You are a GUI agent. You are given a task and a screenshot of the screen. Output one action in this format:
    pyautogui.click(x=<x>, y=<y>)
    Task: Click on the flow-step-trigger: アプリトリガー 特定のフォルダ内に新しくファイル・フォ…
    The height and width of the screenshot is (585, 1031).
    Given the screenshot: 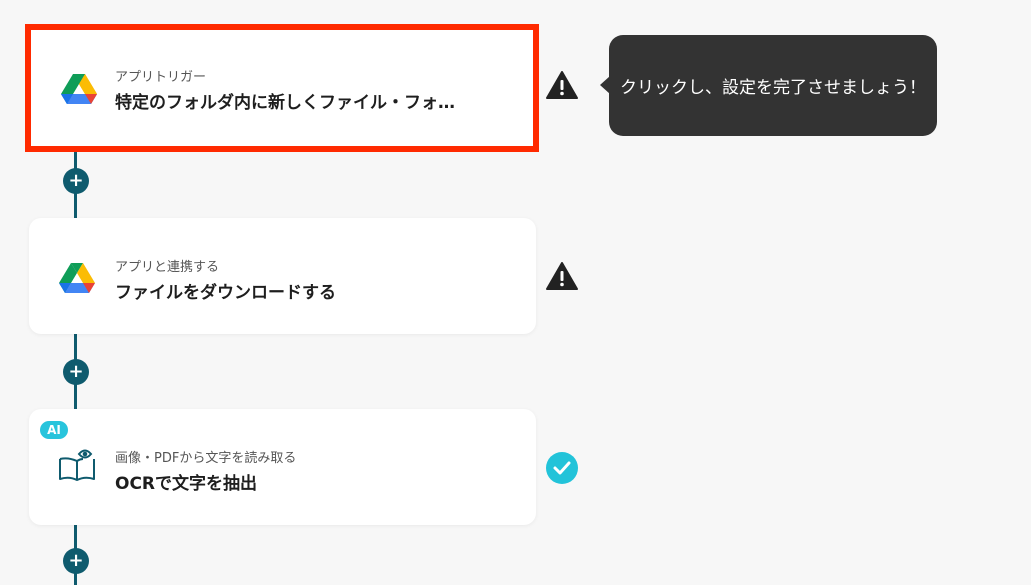 What is the action you would take?
    pyautogui.click(x=282, y=88)
    